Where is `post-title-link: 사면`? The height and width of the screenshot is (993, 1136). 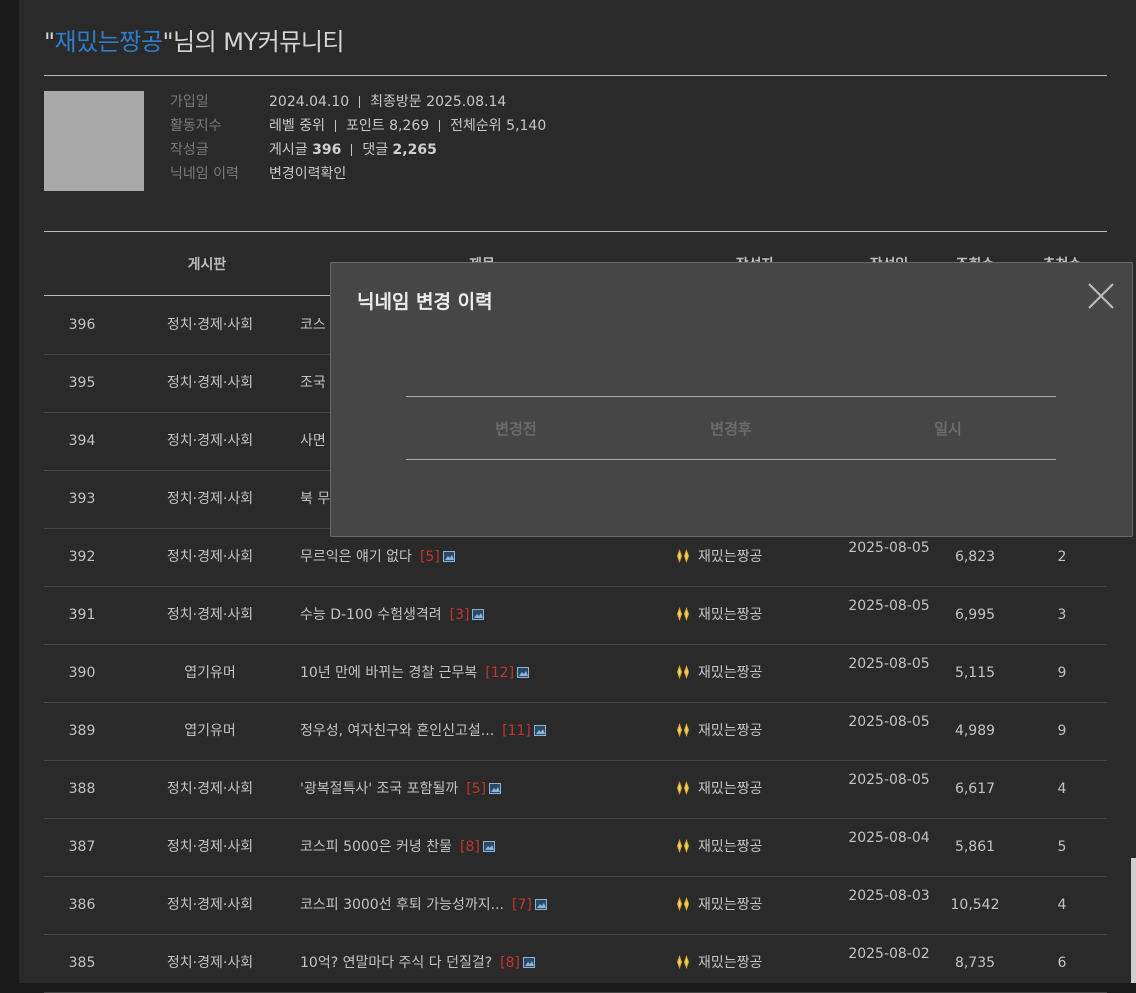
post-title-link: 사면 is located at coordinates (313, 441).